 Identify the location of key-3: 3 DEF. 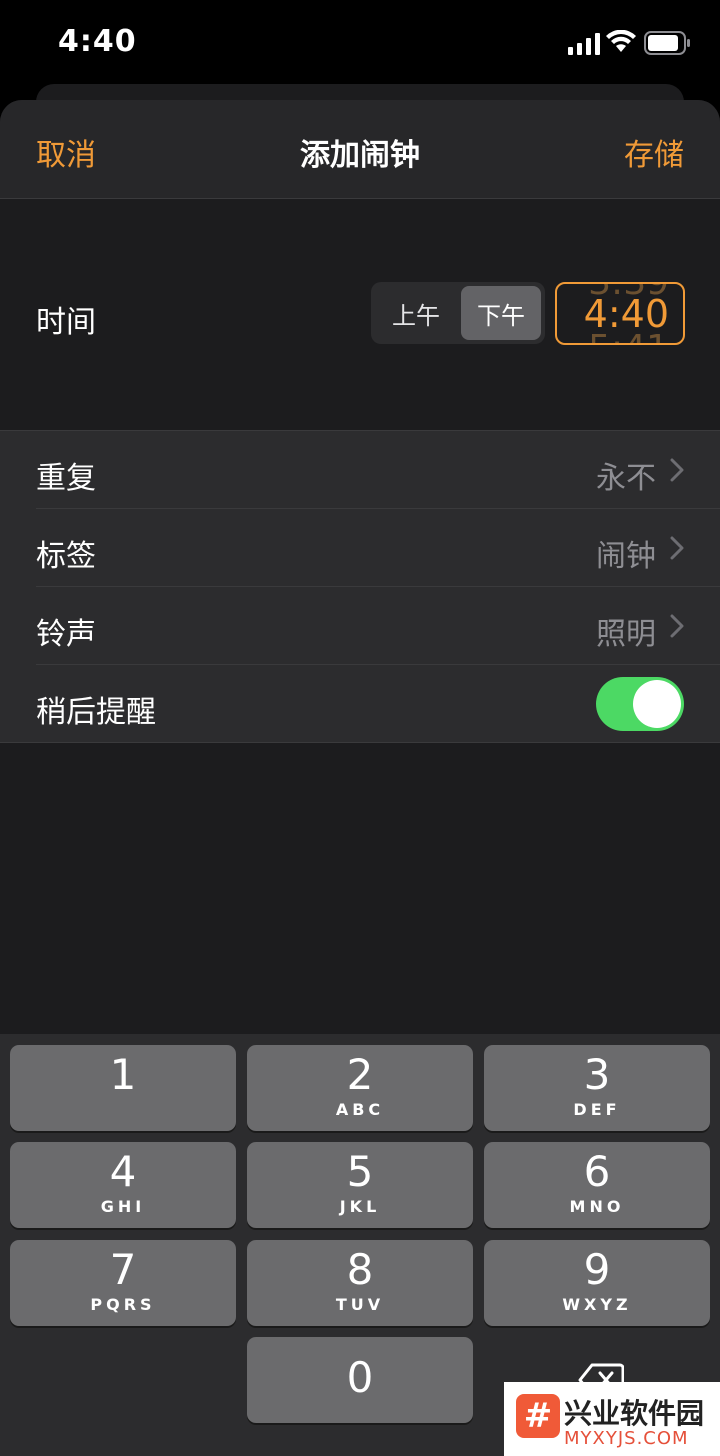
(597, 1088).